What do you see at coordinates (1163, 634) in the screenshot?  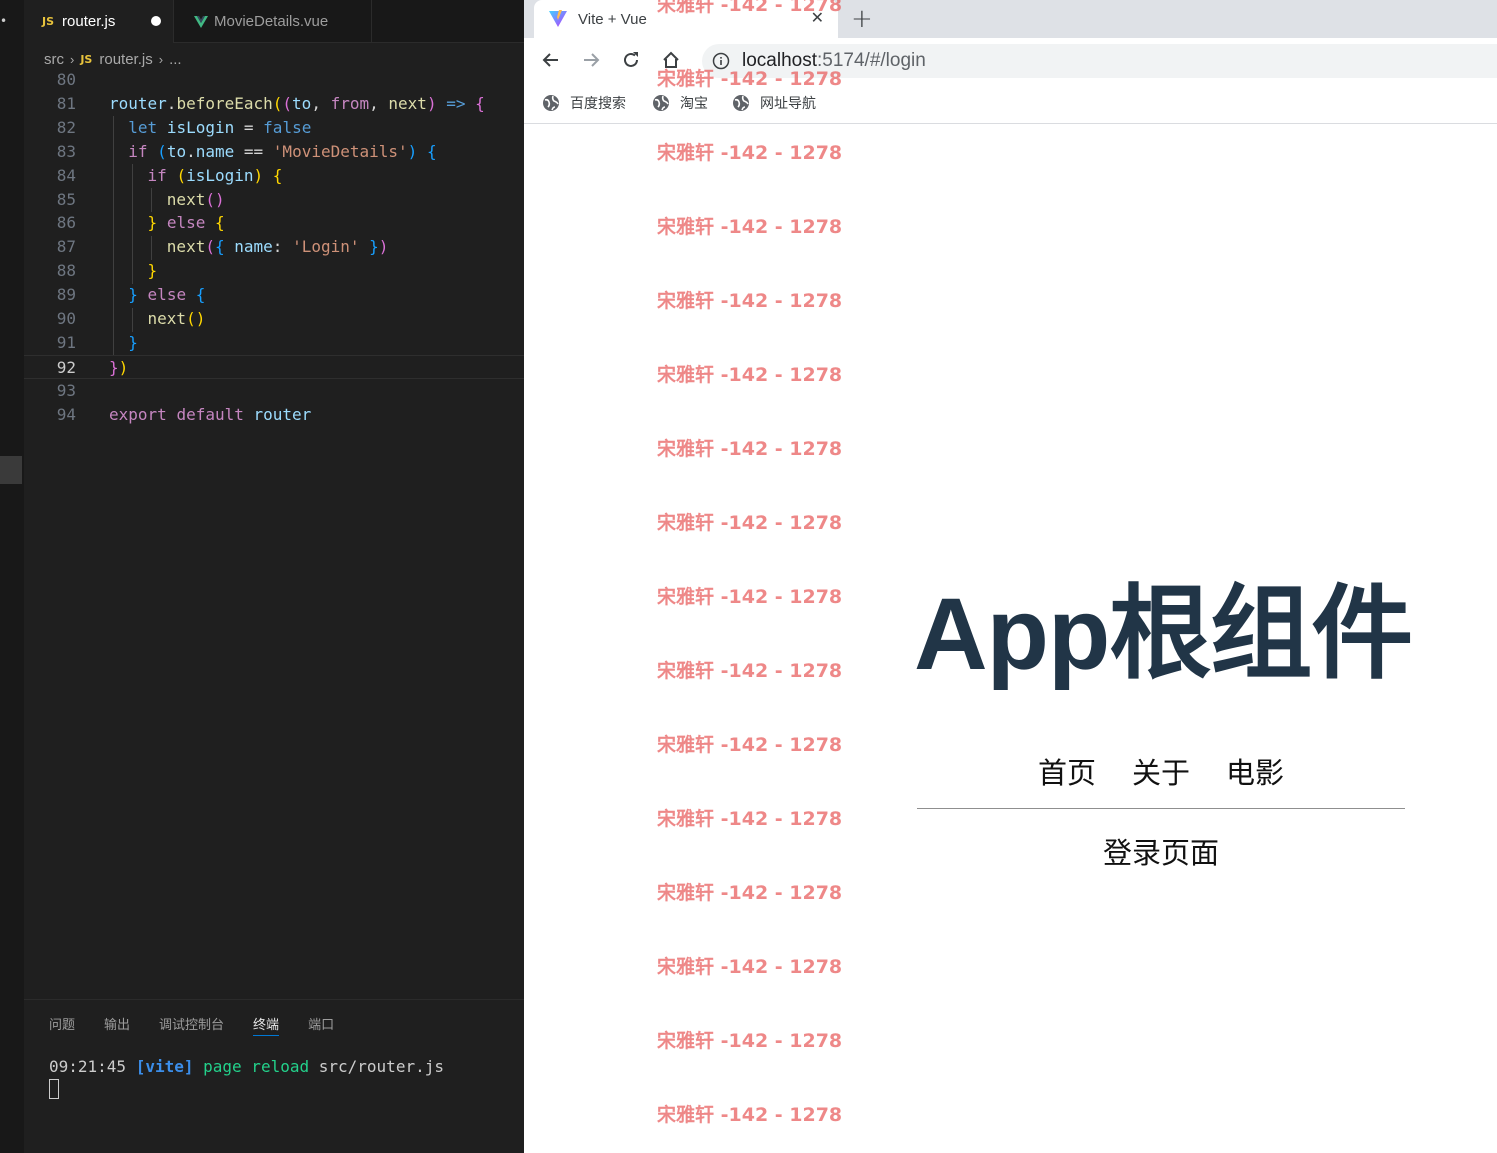 I see `app-title: App根组件` at bounding box center [1163, 634].